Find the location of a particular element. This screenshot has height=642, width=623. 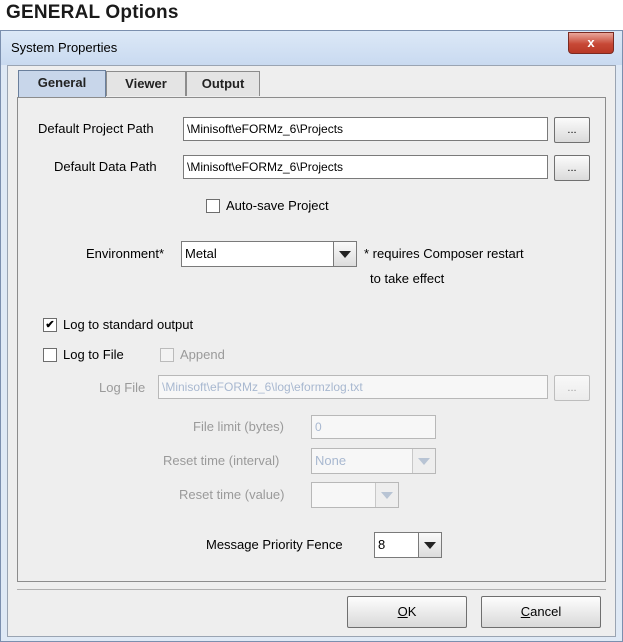

tab-general: General is located at coordinates (62, 83).